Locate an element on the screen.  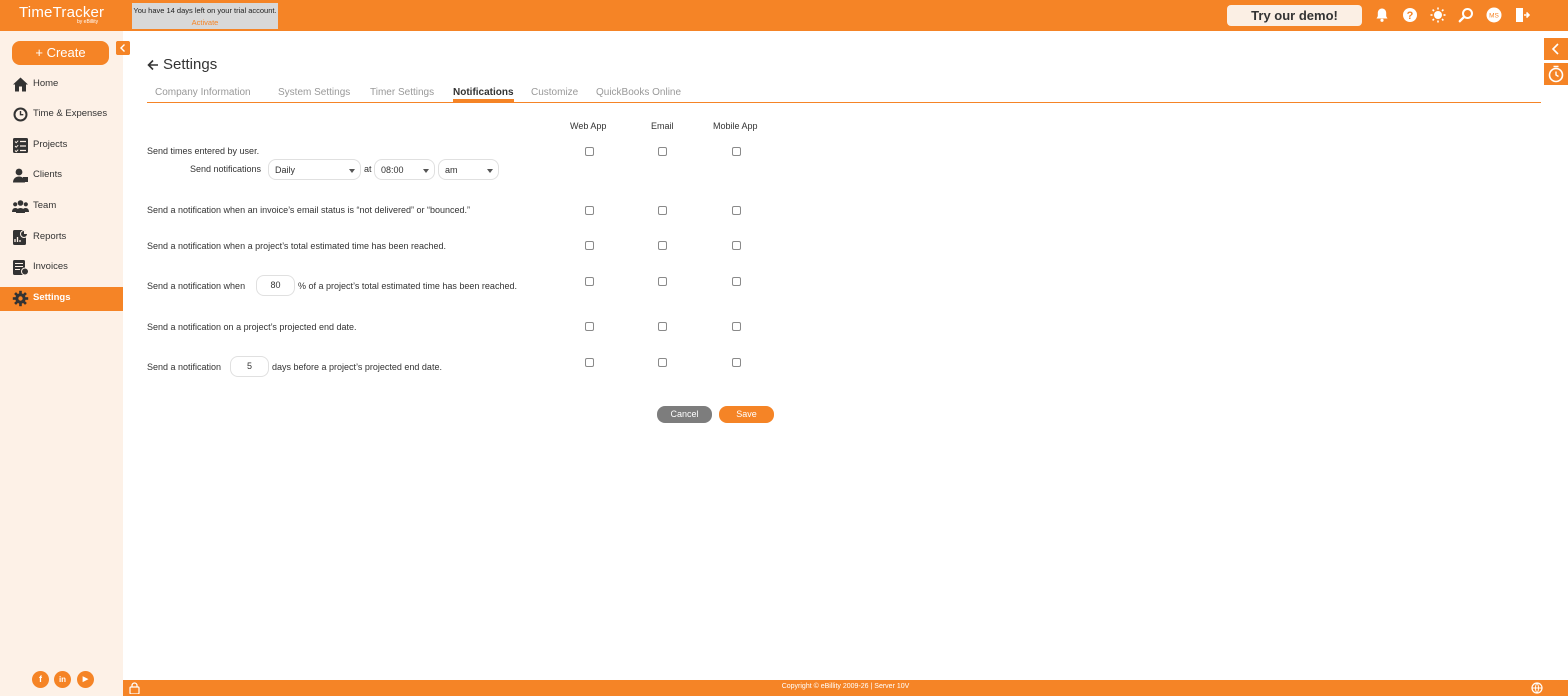
end-date-web-checkbox is located at coordinates (589, 326).